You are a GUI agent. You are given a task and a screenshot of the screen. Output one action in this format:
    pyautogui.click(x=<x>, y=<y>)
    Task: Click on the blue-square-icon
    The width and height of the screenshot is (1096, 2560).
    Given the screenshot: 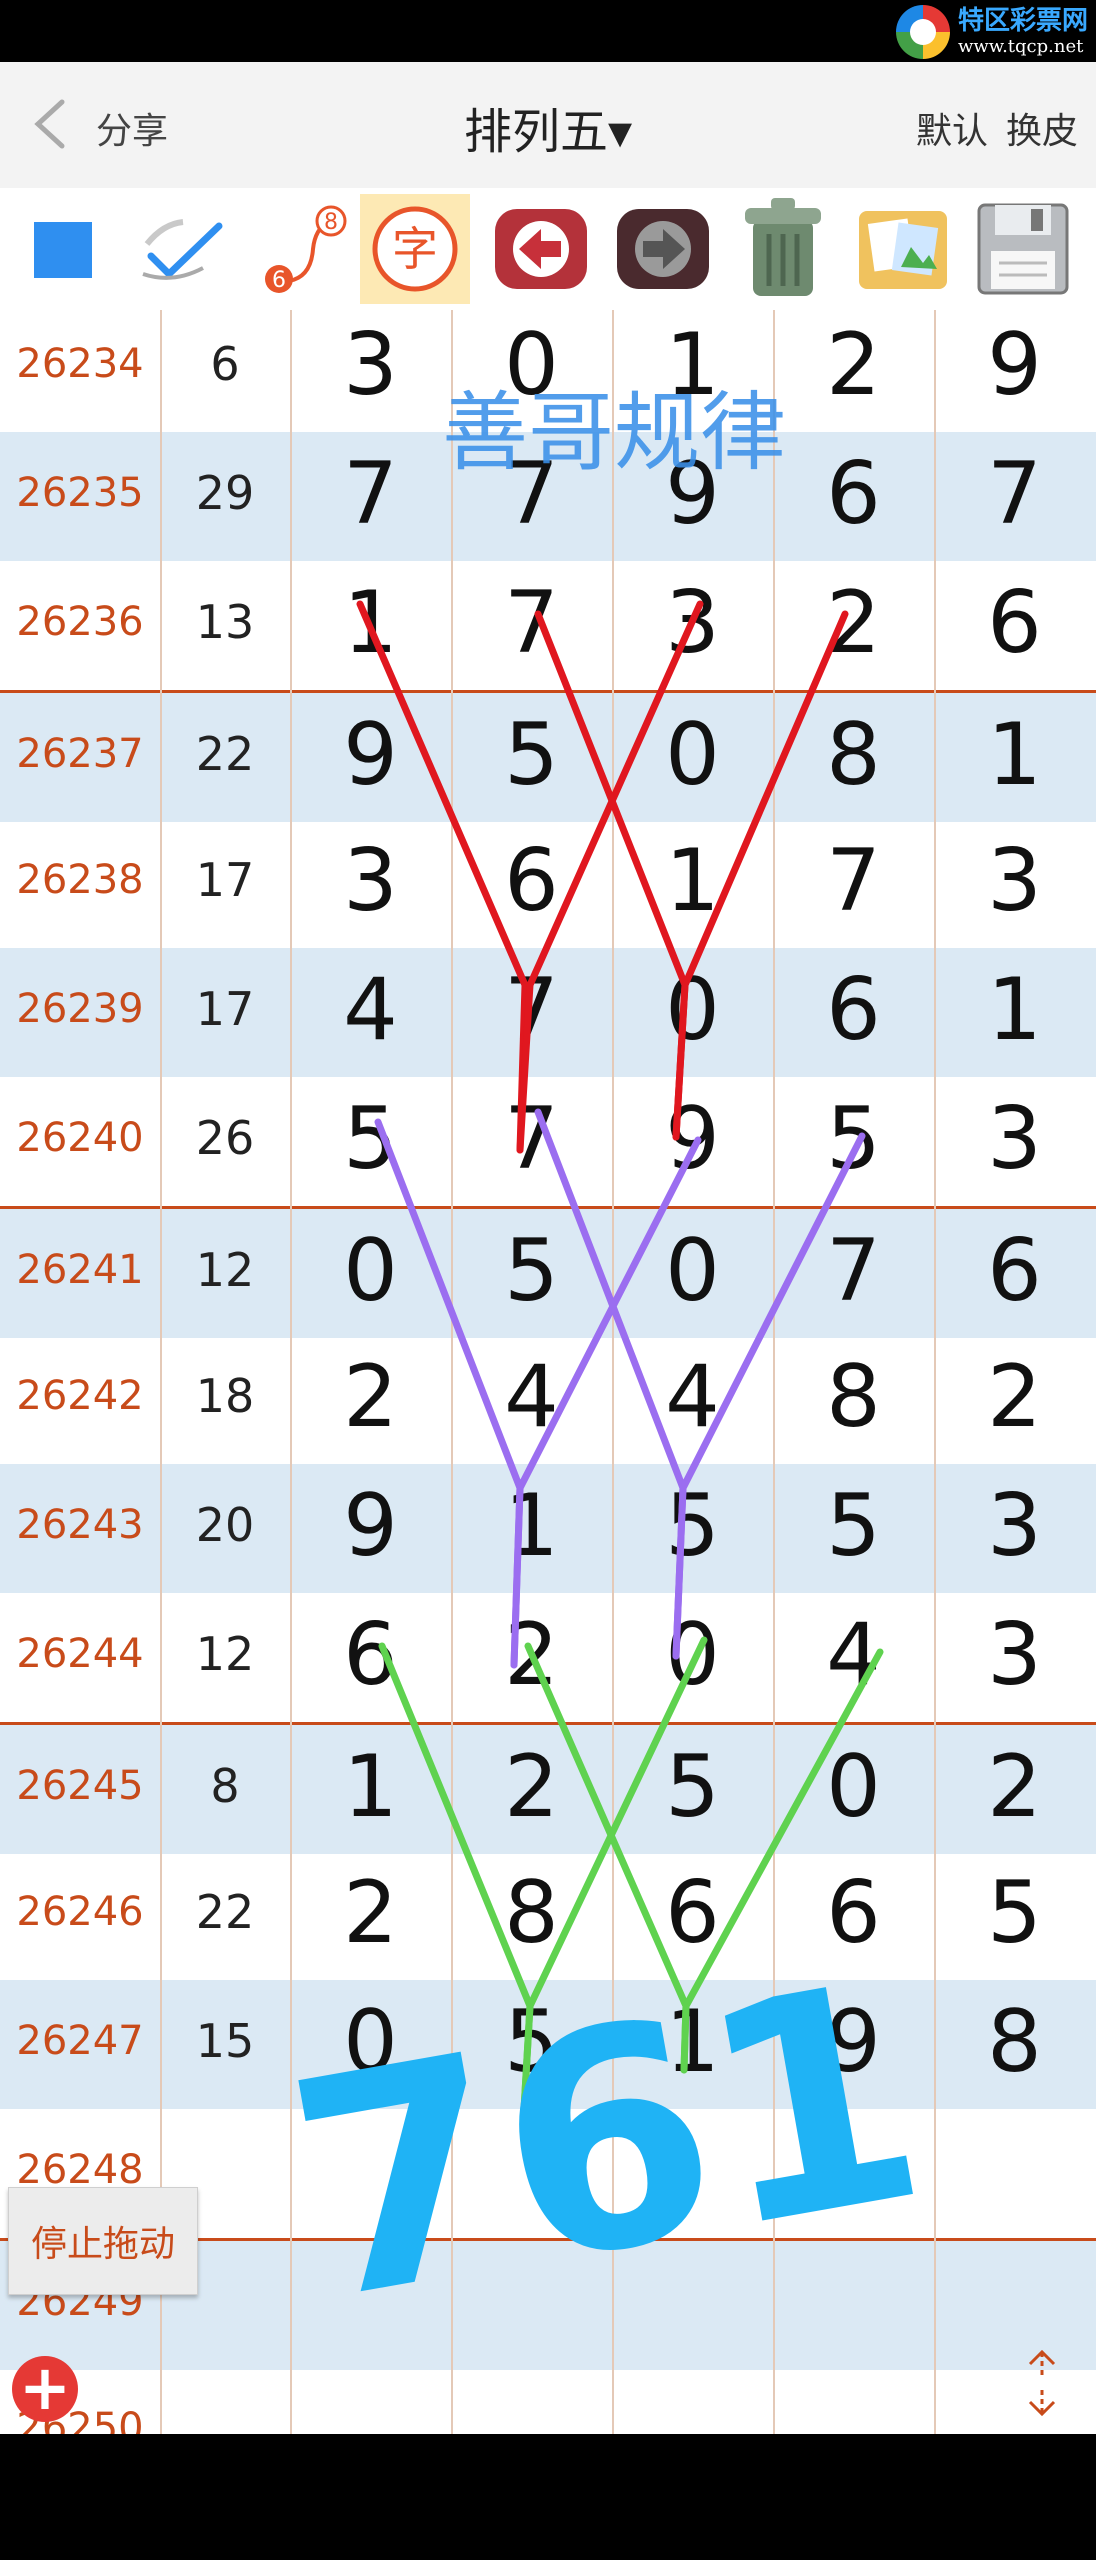 What is the action you would take?
    pyautogui.click(x=63, y=249)
    